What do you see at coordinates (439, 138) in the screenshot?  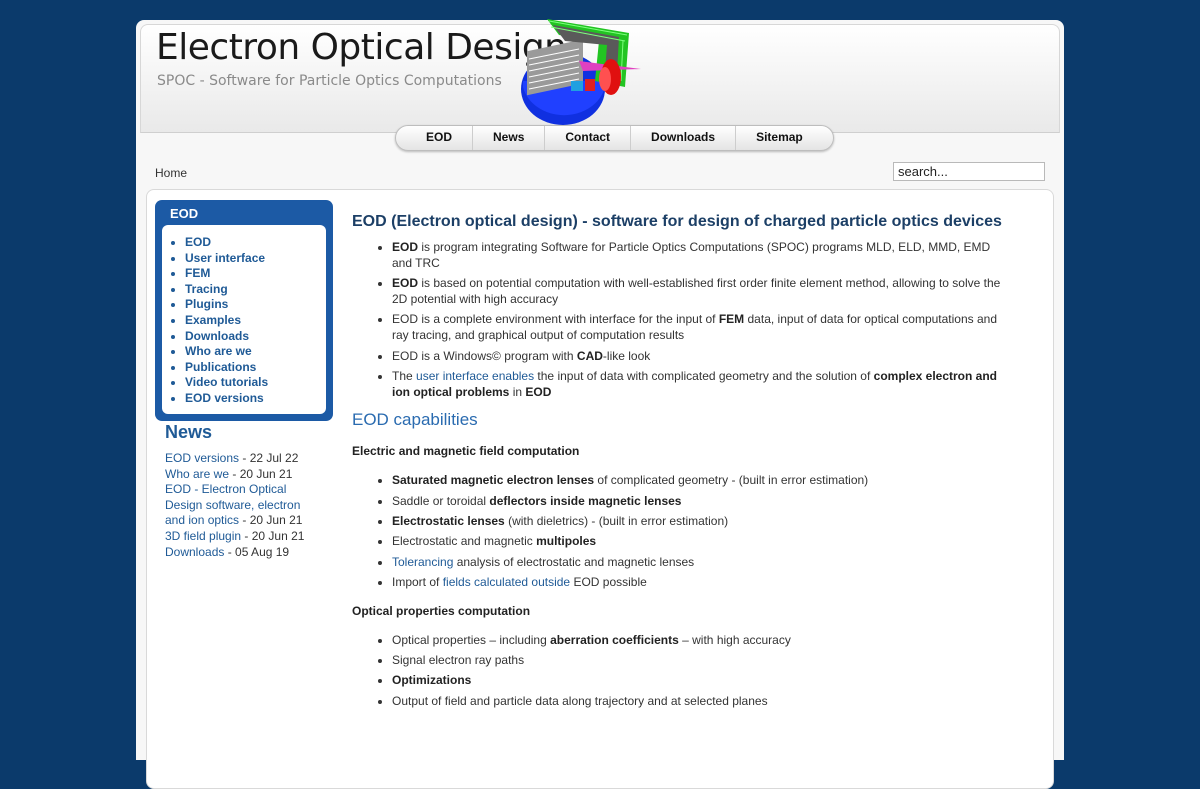 I see `nav-eod: EOD` at bounding box center [439, 138].